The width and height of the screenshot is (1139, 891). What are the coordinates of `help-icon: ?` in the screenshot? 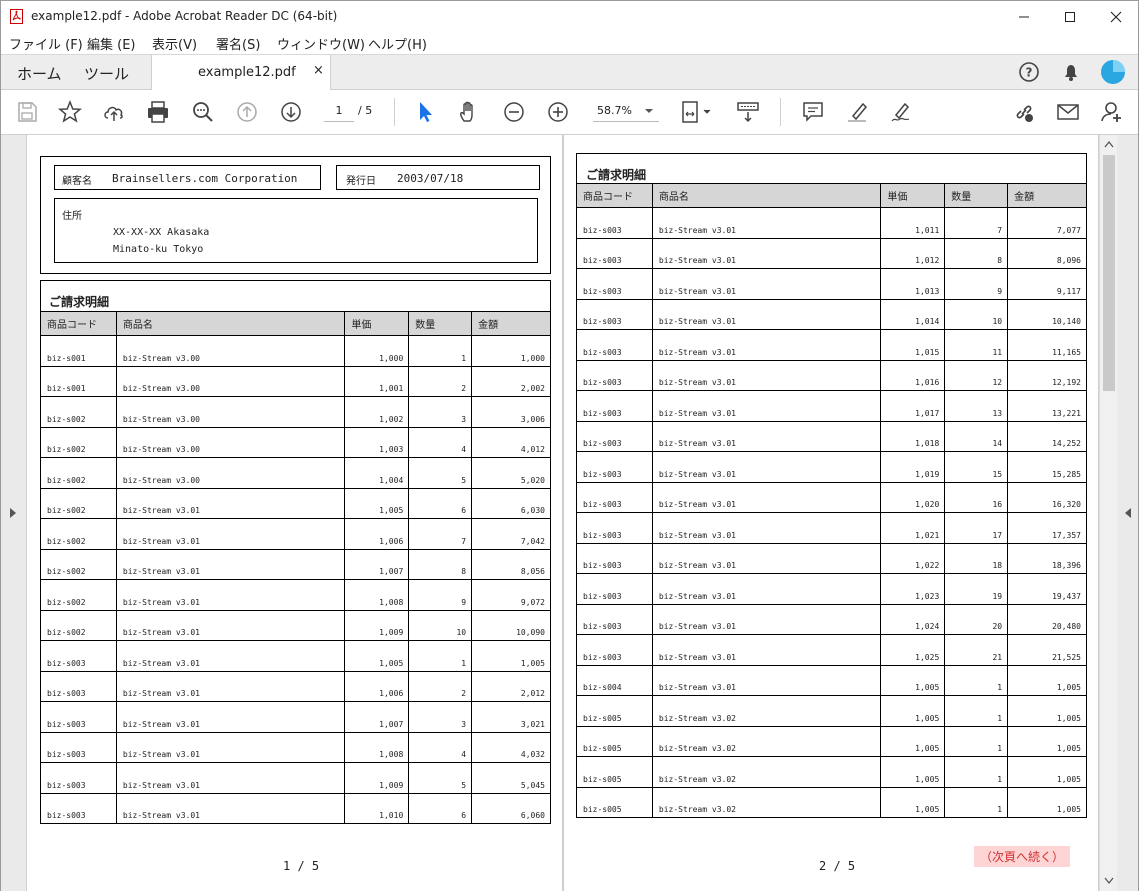 It's located at (1029, 72).